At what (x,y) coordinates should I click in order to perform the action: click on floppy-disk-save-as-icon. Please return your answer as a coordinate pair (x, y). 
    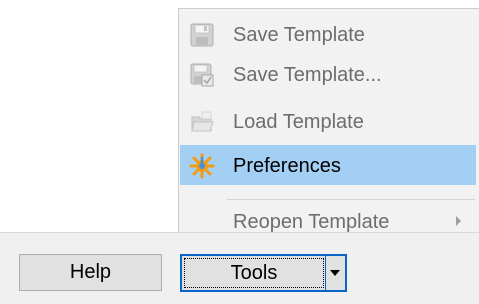
    Looking at the image, I should click on (202, 75).